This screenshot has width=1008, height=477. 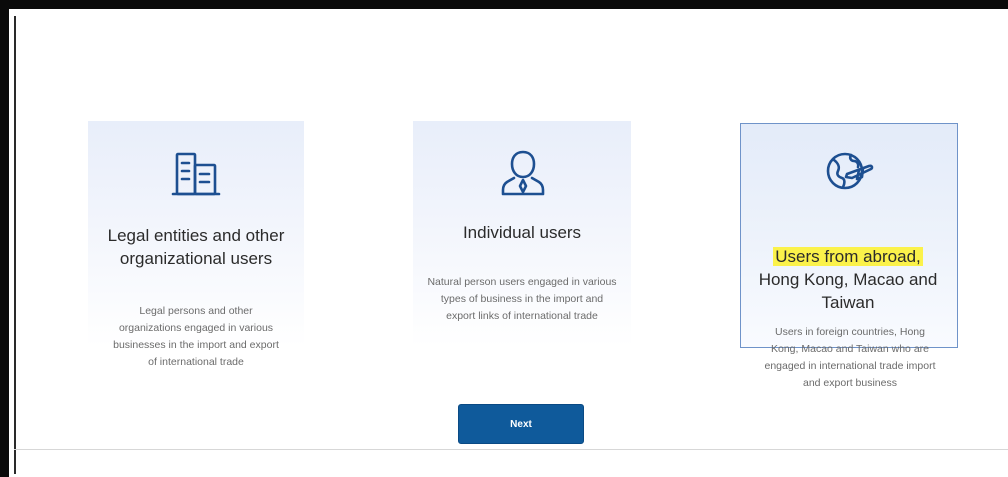 I want to click on building-icon, so click(x=196, y=175).